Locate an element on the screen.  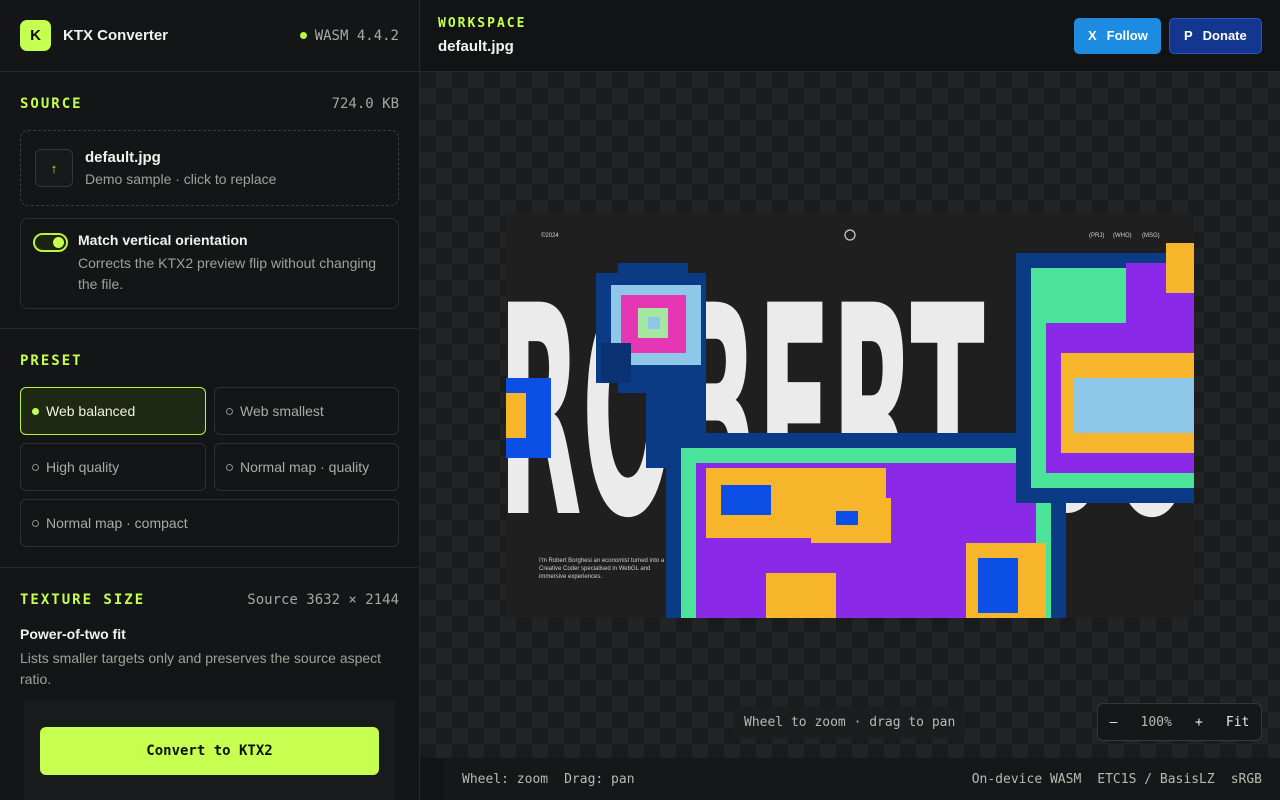
preview-nav-msg: (MSG) is located at coordinates (1151, 236).